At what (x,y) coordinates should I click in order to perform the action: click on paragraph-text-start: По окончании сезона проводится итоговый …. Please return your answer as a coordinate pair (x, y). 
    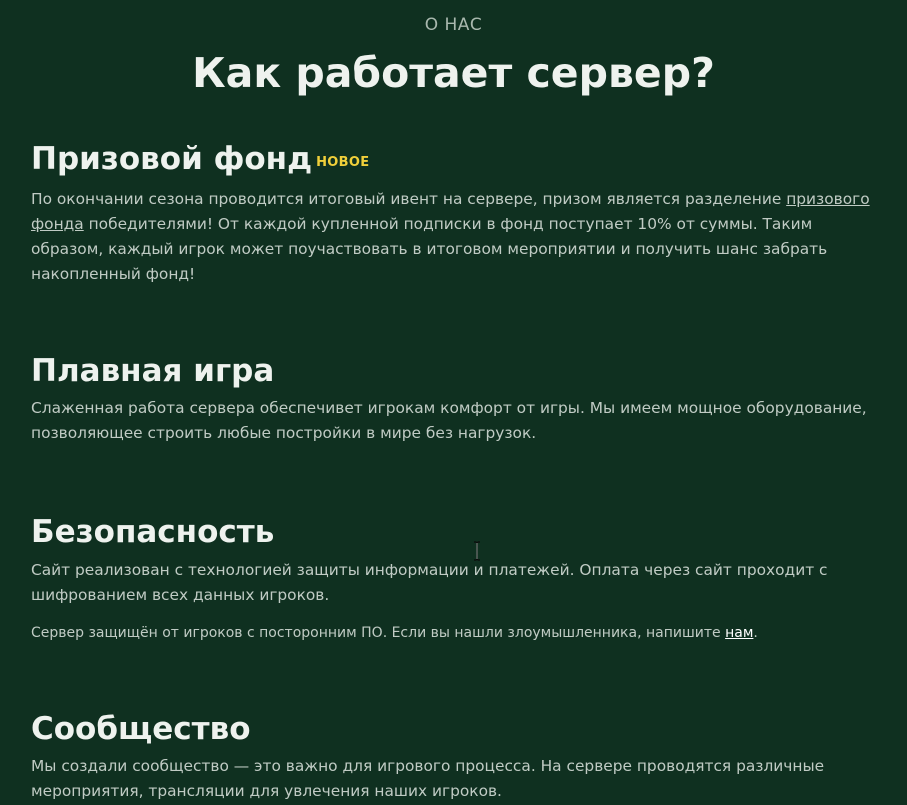
    Looking at the image, I should click on (409, 199).